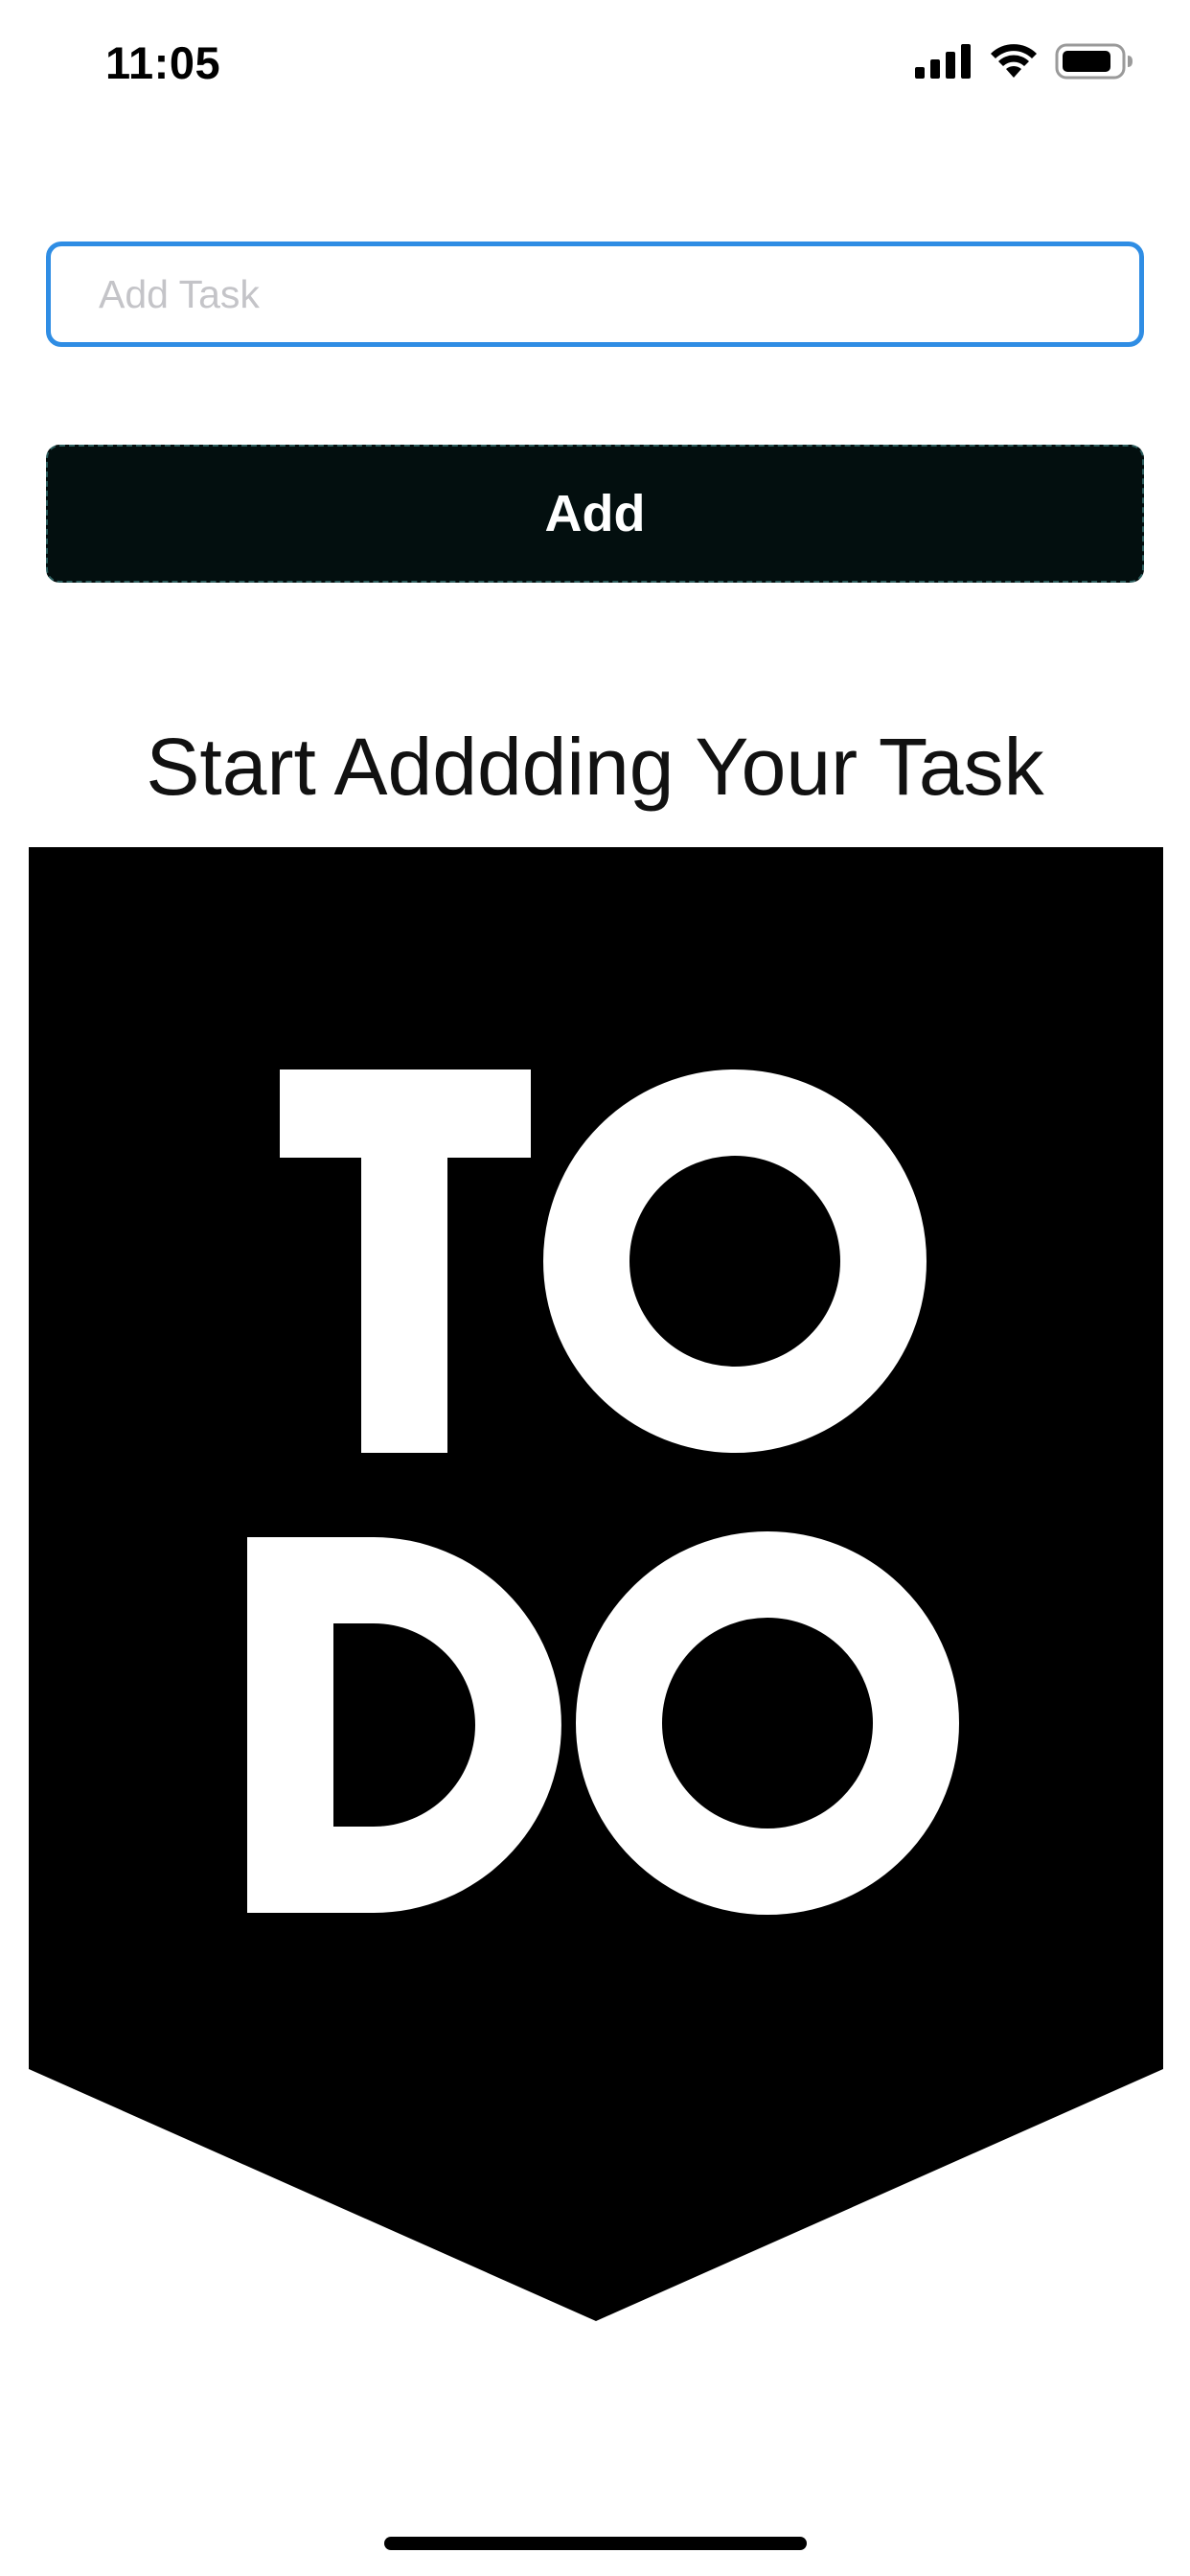  Describe the element at coordinates (595, 63) in the screenshot. I see `status-bar: 11:05` at that location.